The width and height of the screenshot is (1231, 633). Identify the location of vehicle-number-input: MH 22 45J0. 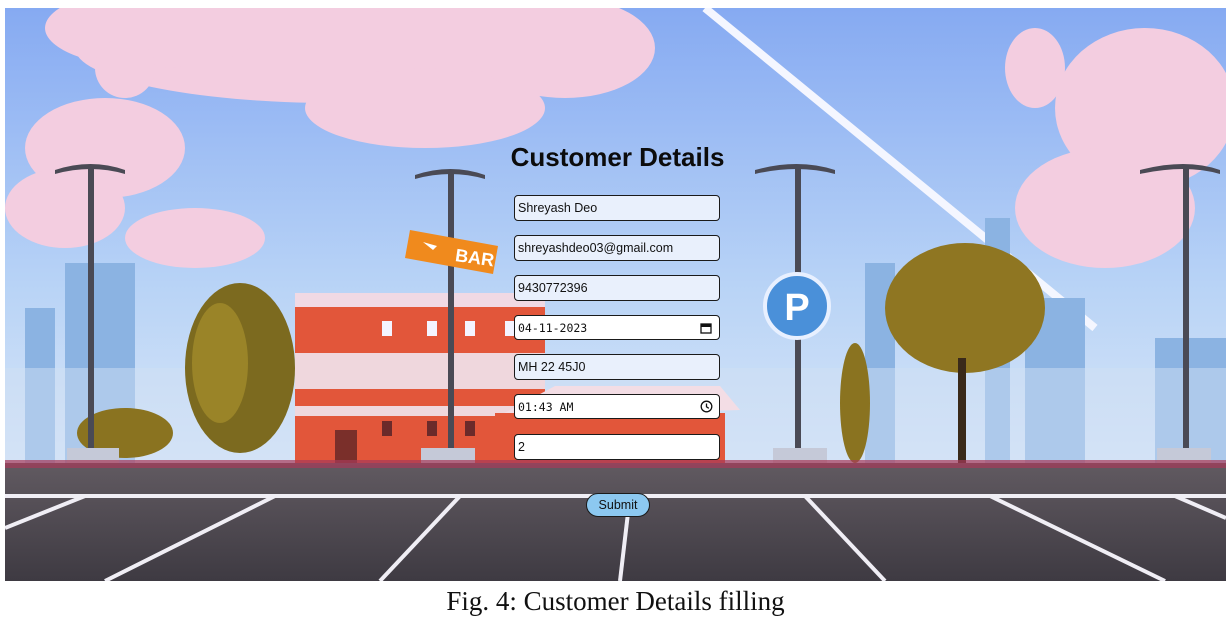
(617, 367).